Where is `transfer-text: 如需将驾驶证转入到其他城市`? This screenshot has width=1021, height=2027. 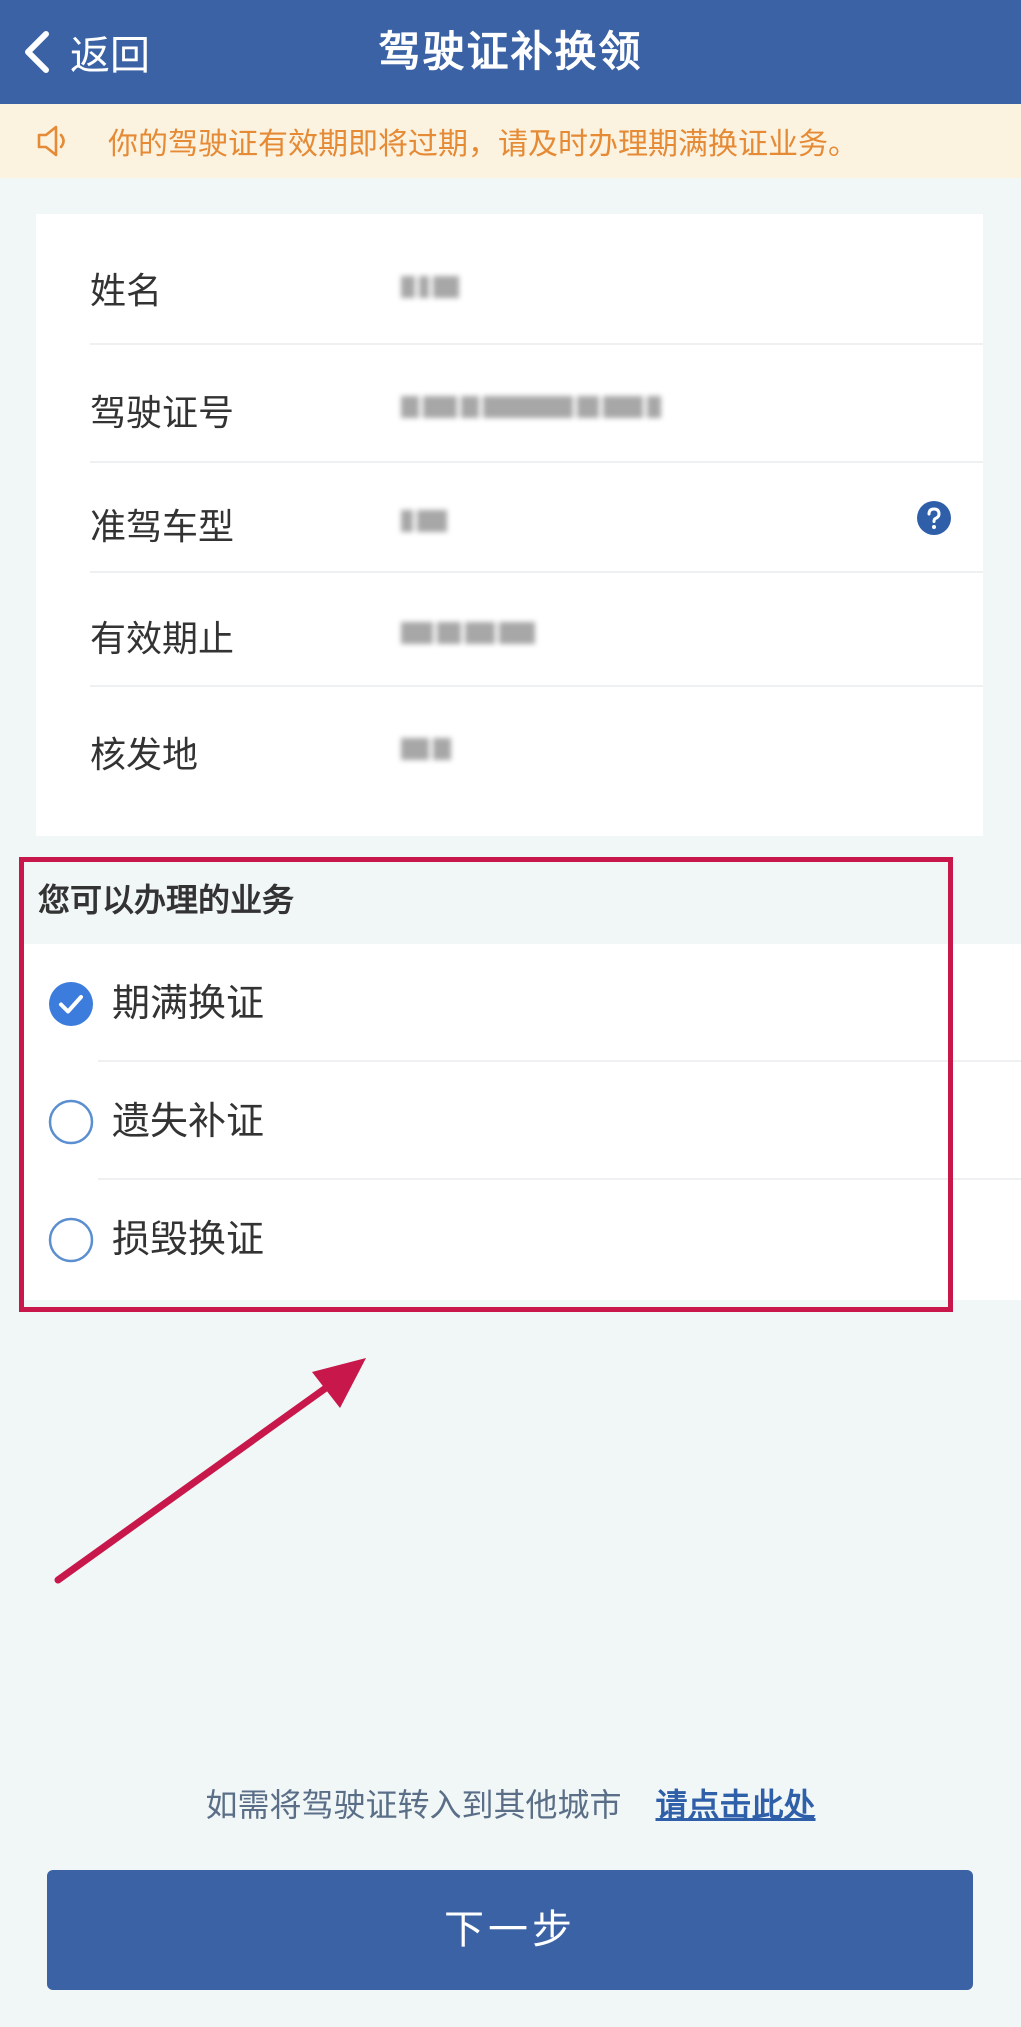 transfer-text: 如需将驾驶证转入到其他城市 is located at coordinates (413, 1805).